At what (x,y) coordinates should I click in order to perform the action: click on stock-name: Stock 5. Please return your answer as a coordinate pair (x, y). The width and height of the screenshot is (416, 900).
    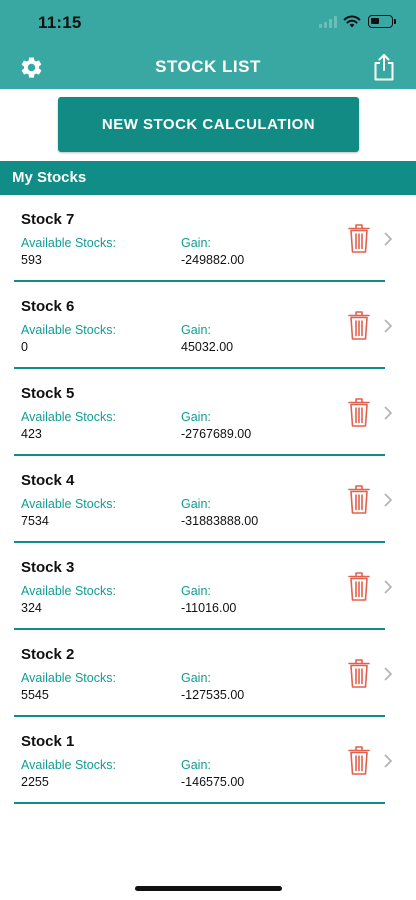
    Looking at the image, I should click on (48, 393).